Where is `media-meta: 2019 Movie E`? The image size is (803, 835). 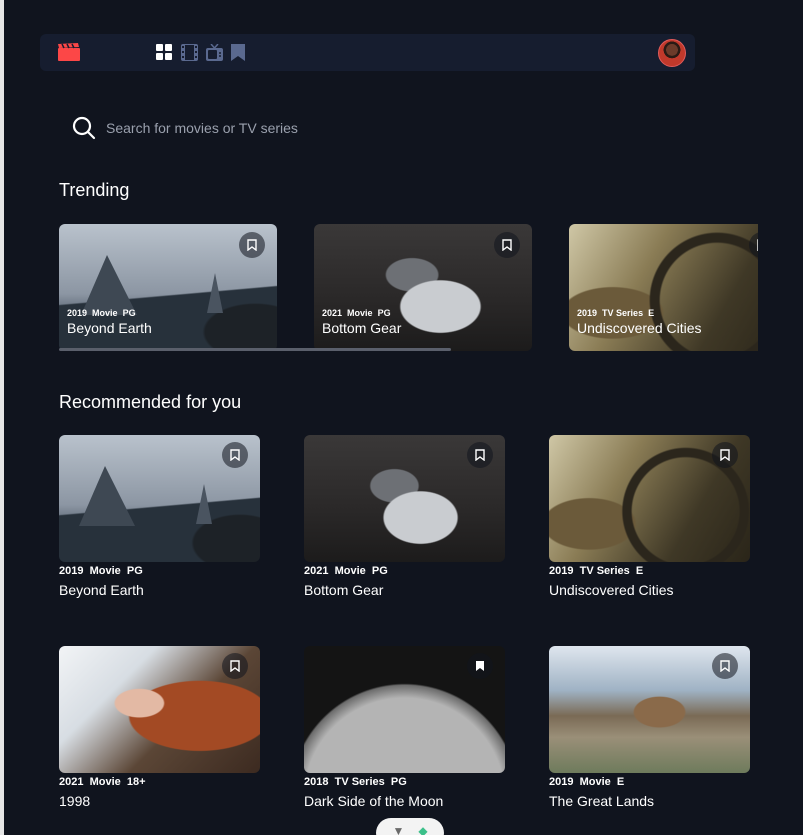
media-meta: 2019 Movie E is located at coordinates (587, 782).